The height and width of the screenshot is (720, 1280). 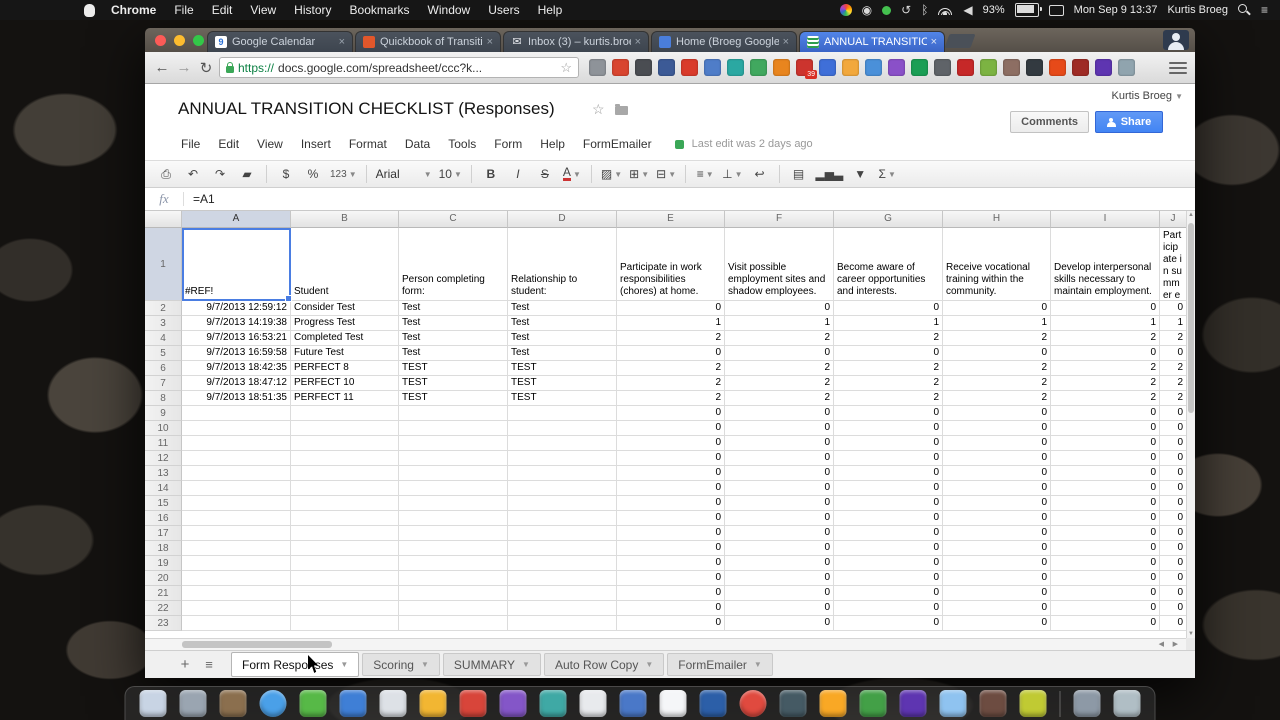 I want to click on star-icon: ☆, so click(x=598, y=109).